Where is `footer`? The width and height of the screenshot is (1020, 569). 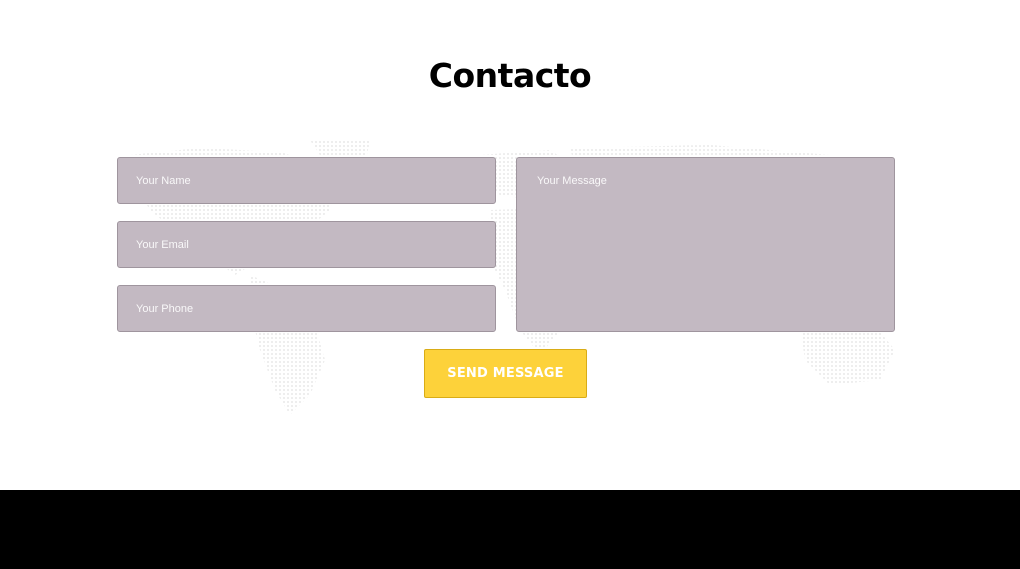
footer is located at coordinates (510, 529).